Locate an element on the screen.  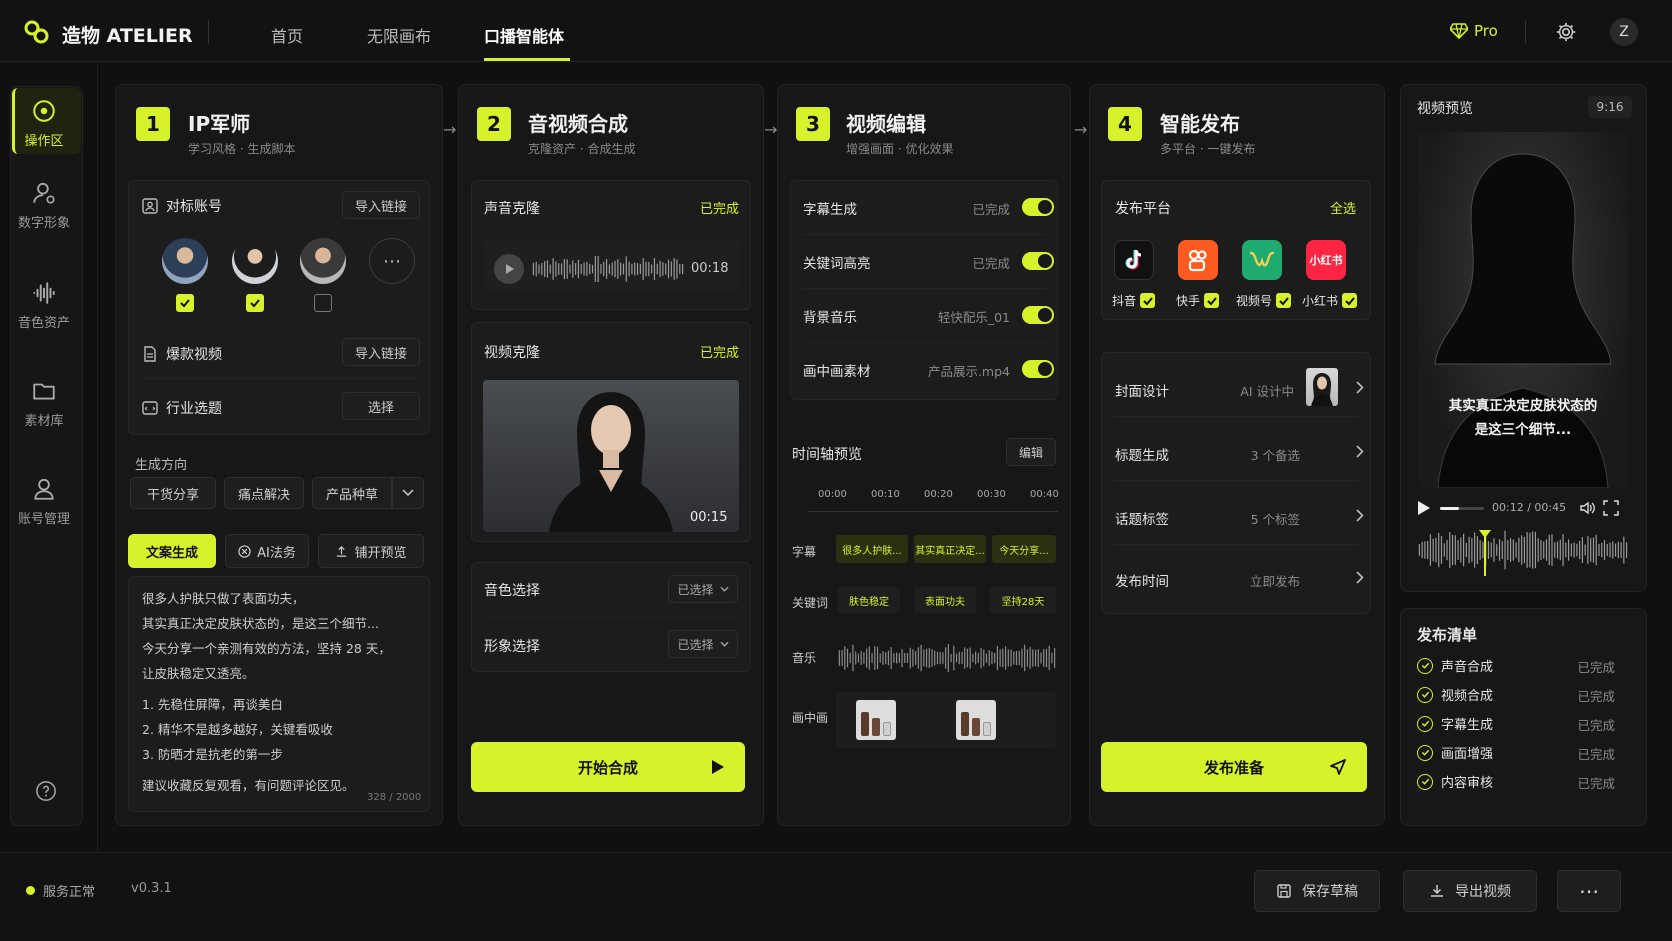
tab-home: 首页 is located at coordinates (287, 35).